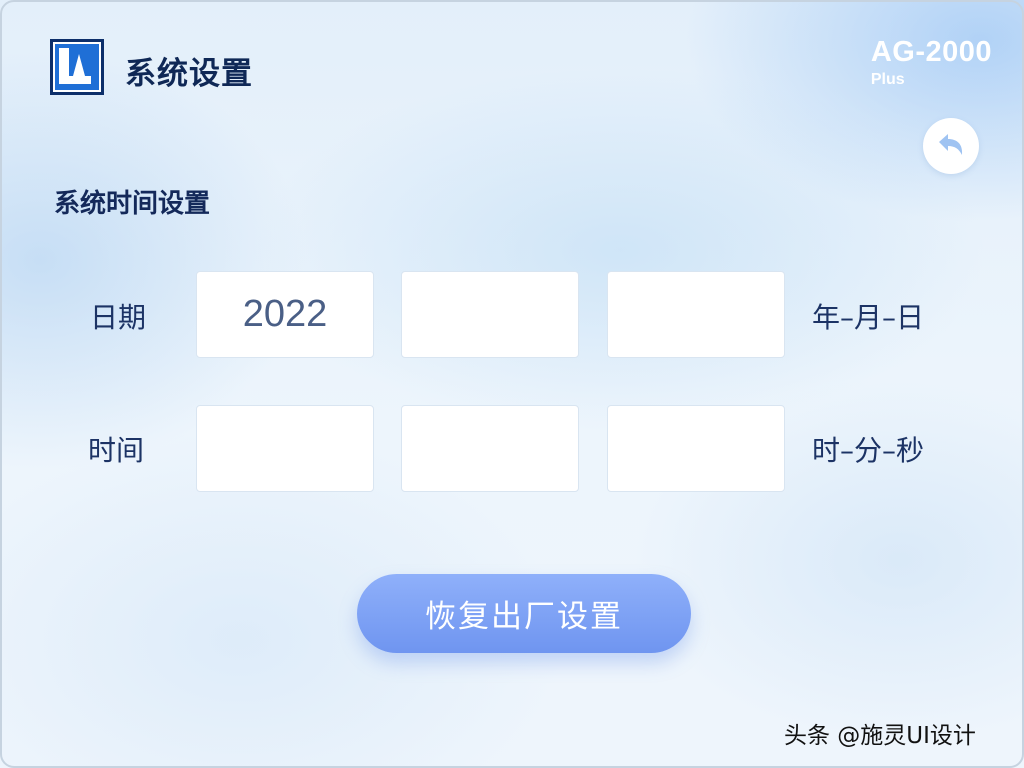 Image resolution: width=1024 pixels, height=768 pixels. I want to click on hour-input, so click(285, 448).